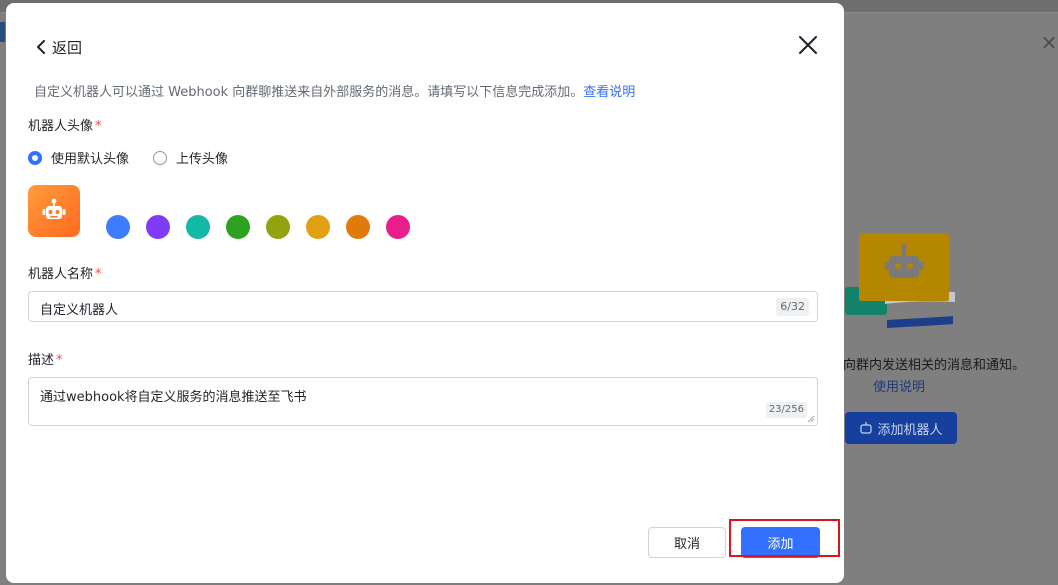 Image resolution: width=1058 pixels, height=585 pixels. I want to click on background-add-robot-label: 添加机器人, so click(910, 430).